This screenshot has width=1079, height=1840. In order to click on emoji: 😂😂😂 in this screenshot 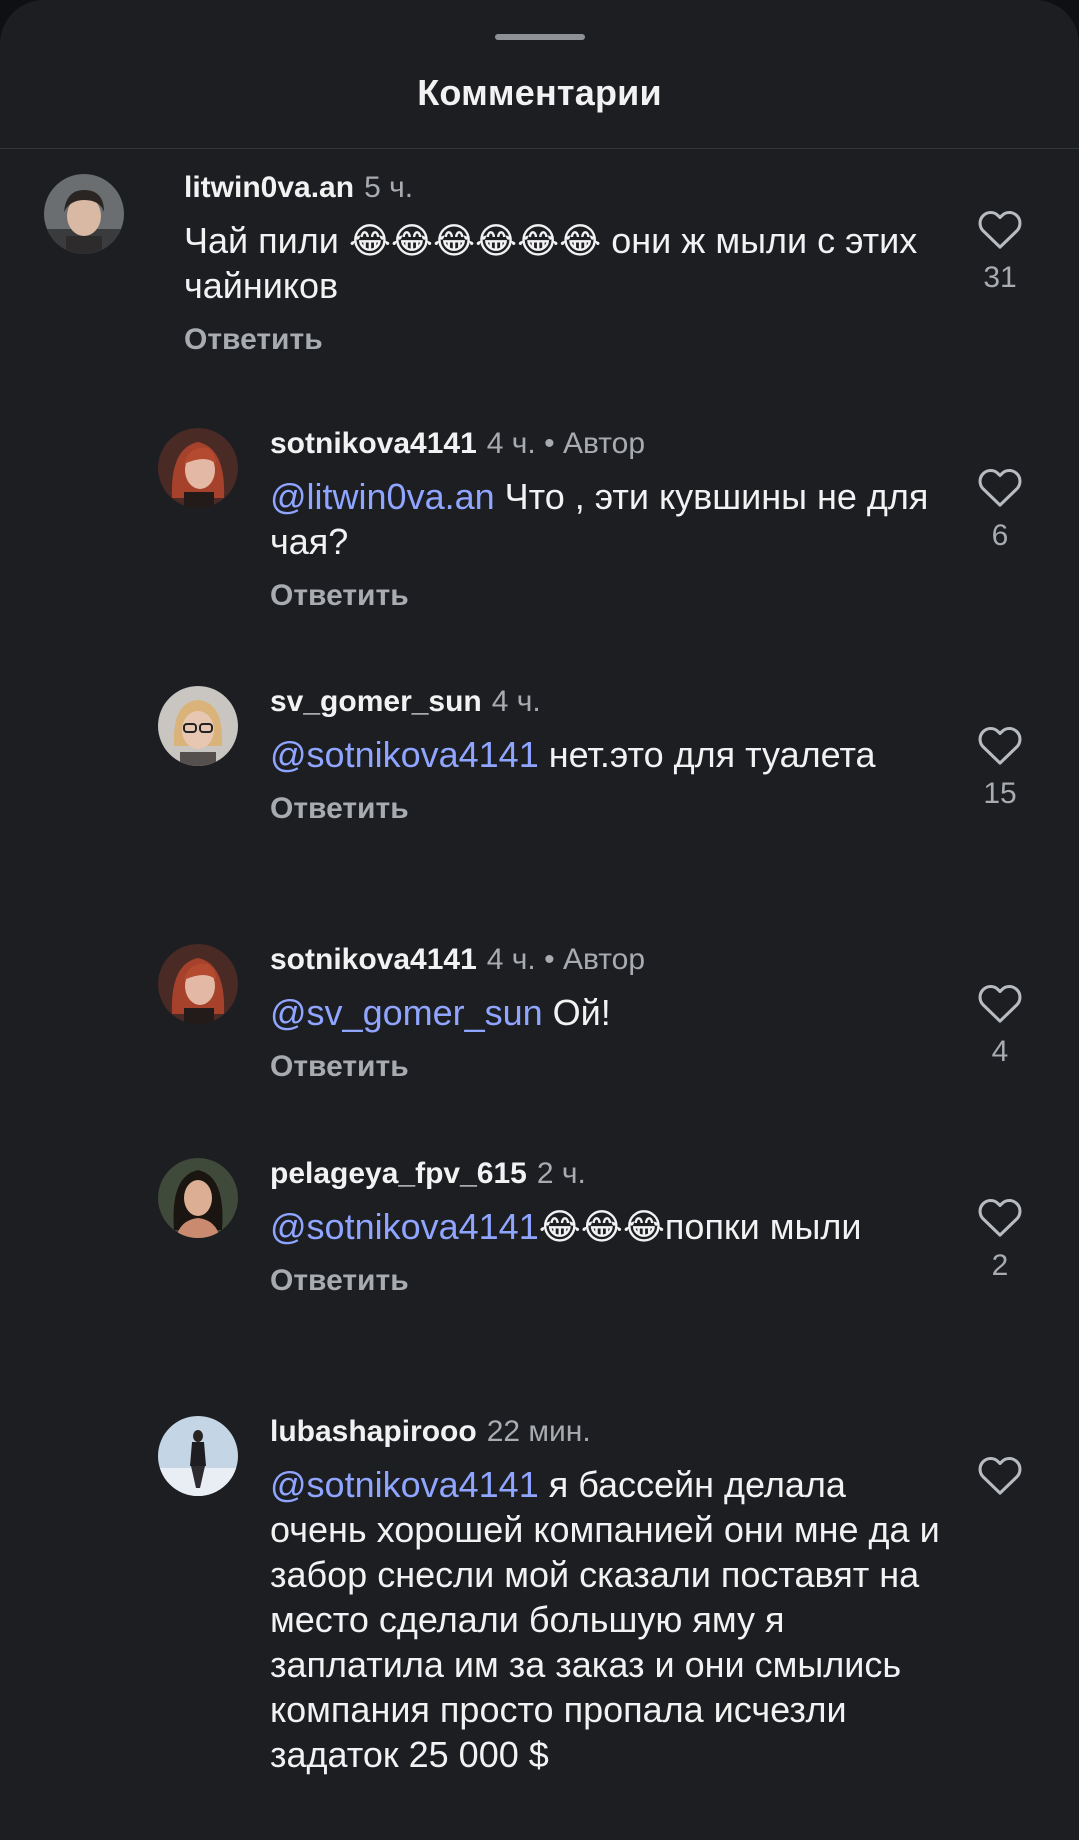, I will do `click(601, 1226)`.